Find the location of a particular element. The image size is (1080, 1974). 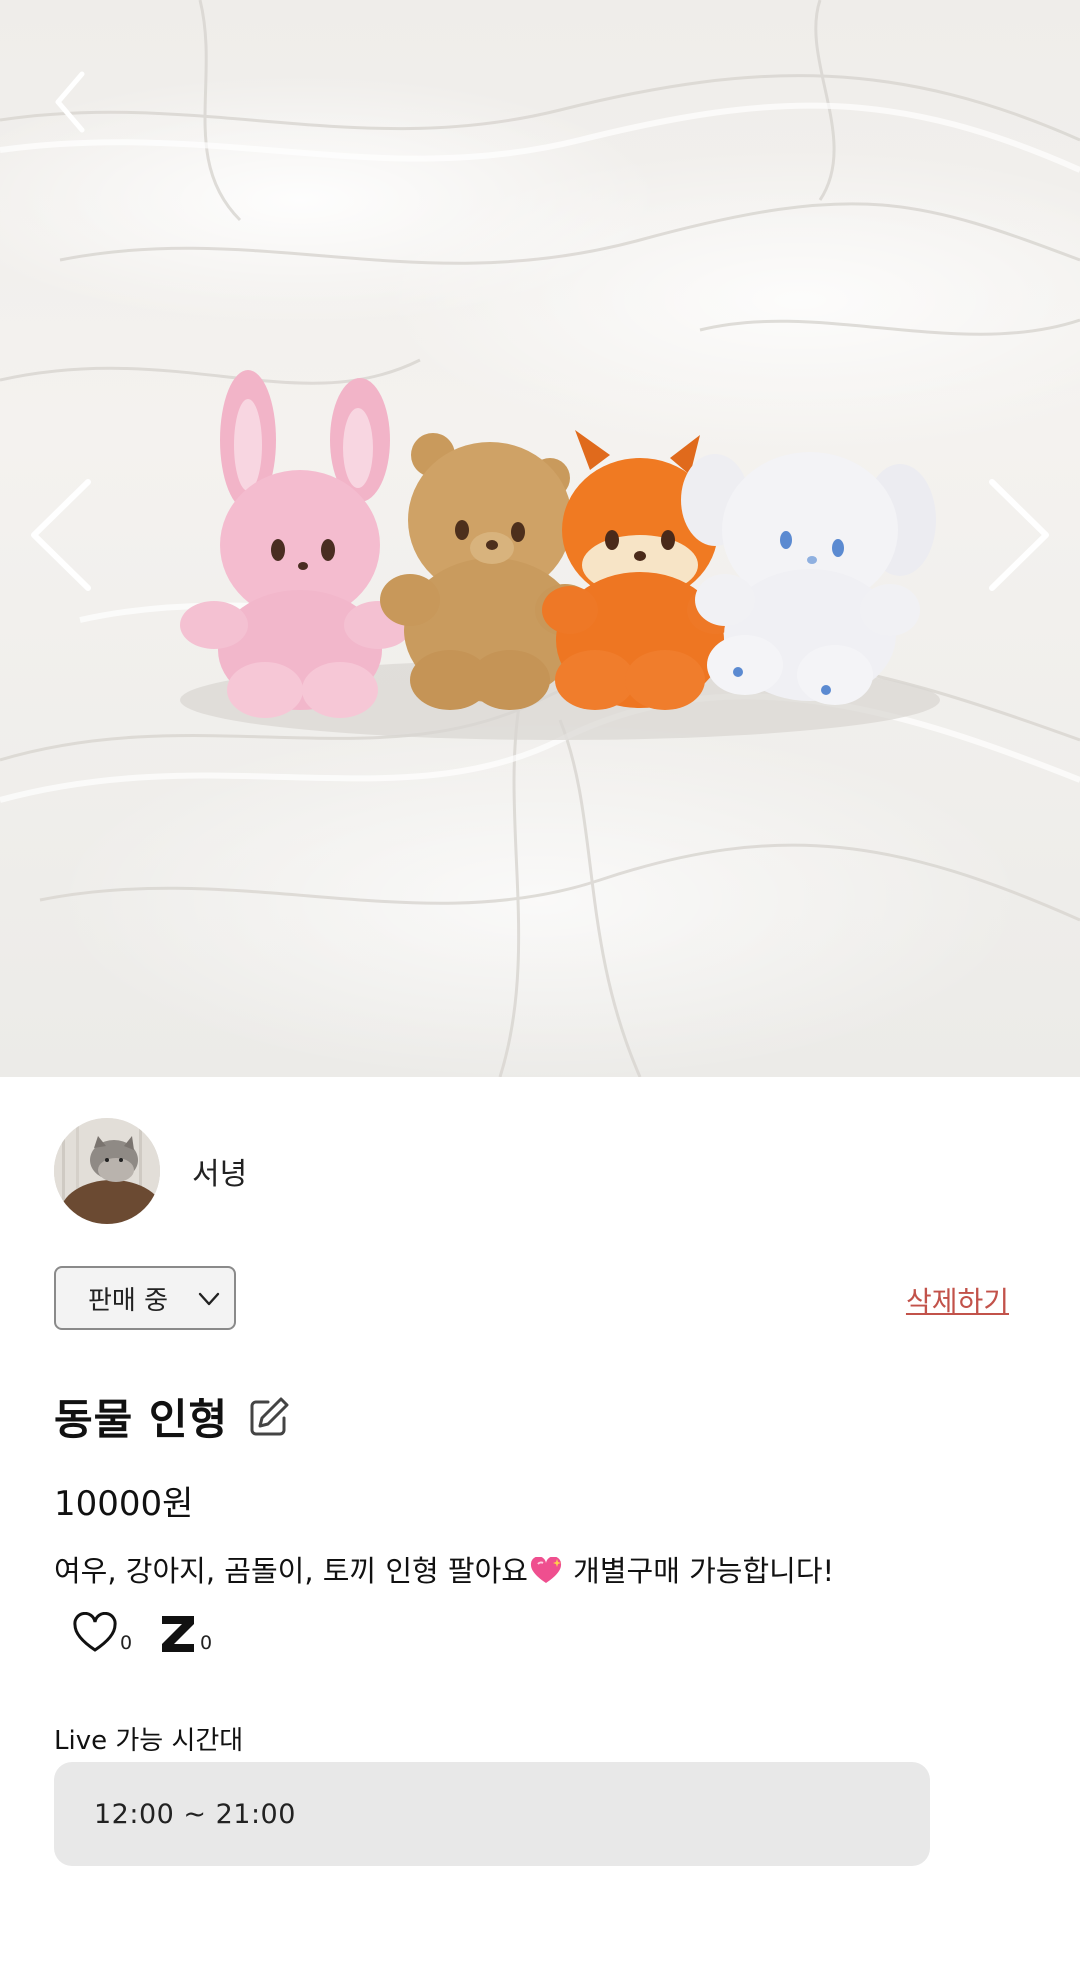

product-title-row: 동물 인형 is located at coordinates (173, 1416).